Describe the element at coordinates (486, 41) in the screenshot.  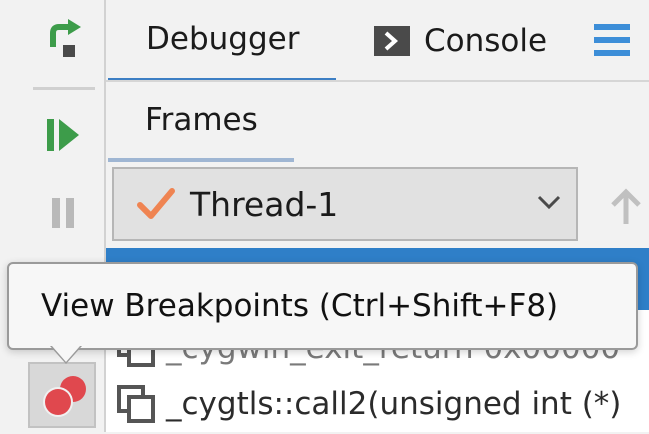
I see `tab-console-label: Console` at that location.